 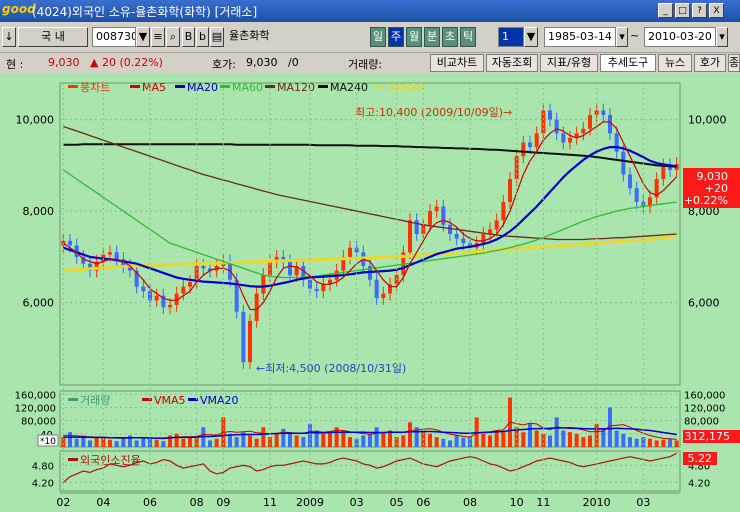 What do you see at coordinates (173, 37) in the screenshot?
I see `search-icon: ⌕` at bounding box center [173, 37].